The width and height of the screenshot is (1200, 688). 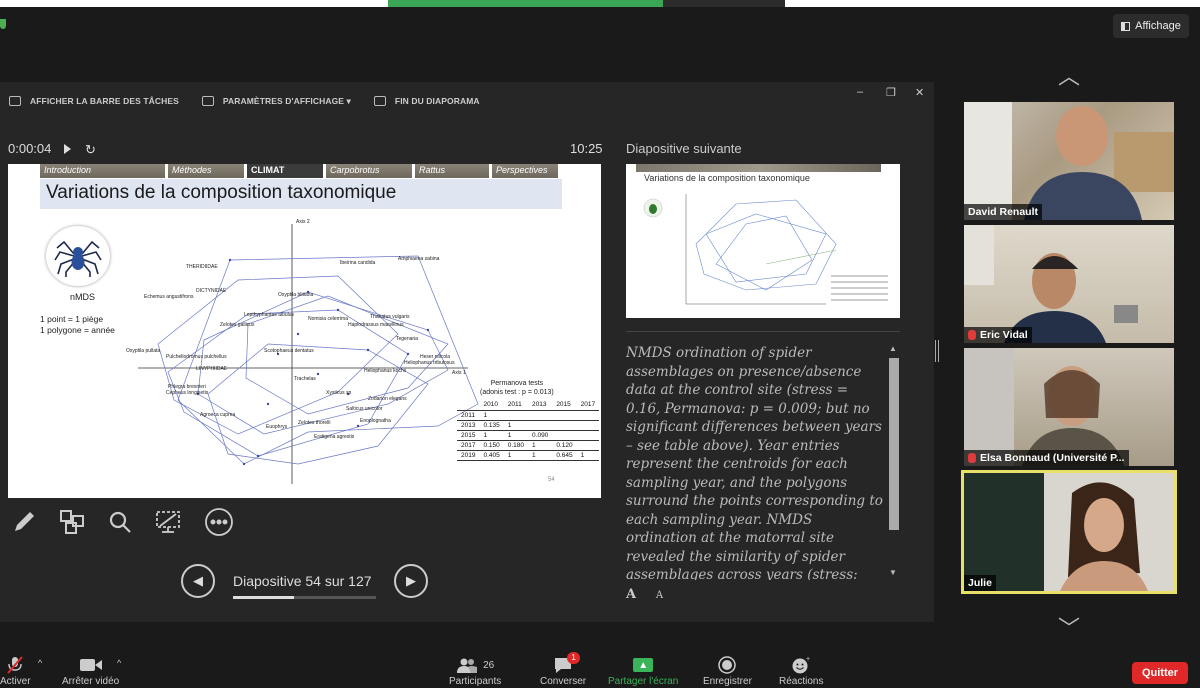 I want to click on reactions-button: + Réactions, so click(x=801, y=670).